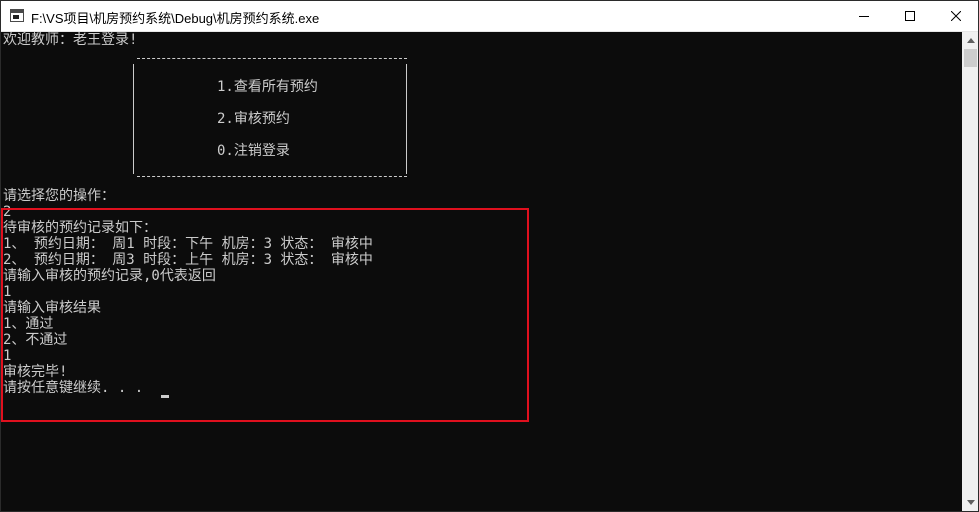 Image resolution: width=979 pixels, height=512 pixels. Describe the element at coordinates (175, 18) in the screenshot. I see `window-title: F:\VS项目\机房预约系统\Debug\机房预约系统.exe` at that location.